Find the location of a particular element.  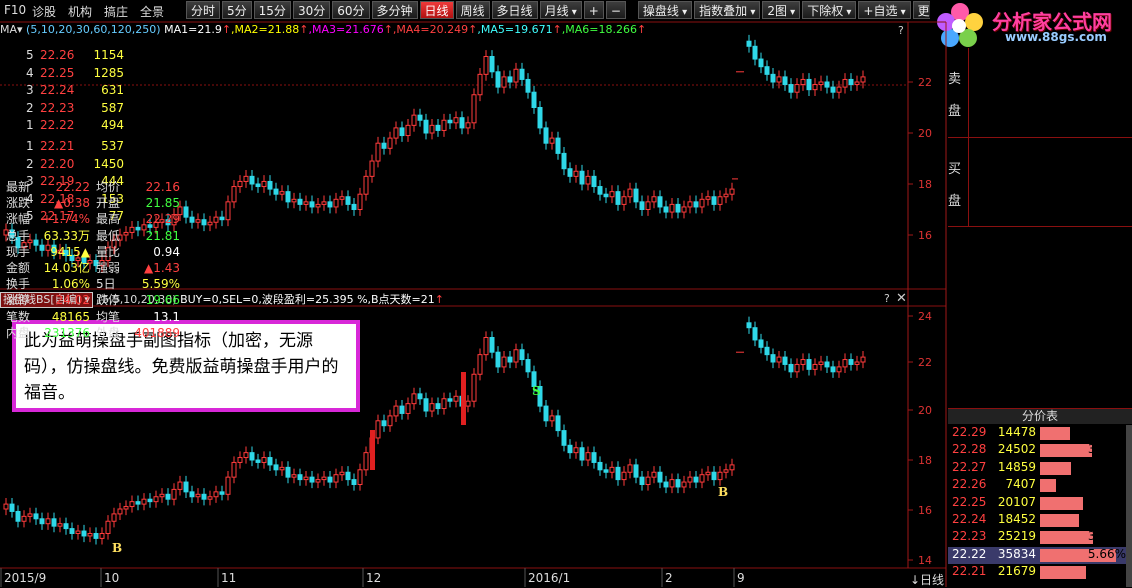

quote-value: +1.74% is located at coordinates (65, 219).